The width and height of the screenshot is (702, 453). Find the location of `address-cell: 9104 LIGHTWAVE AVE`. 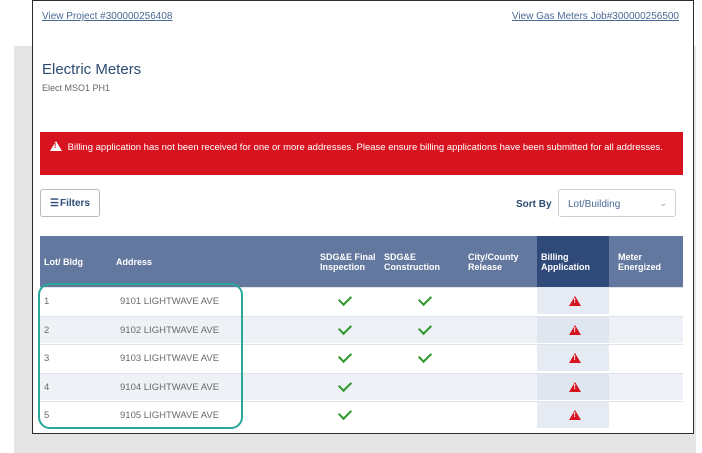

address-cell: 9104 LIGHTWAVE AVE is located at coordinates (170, 387).